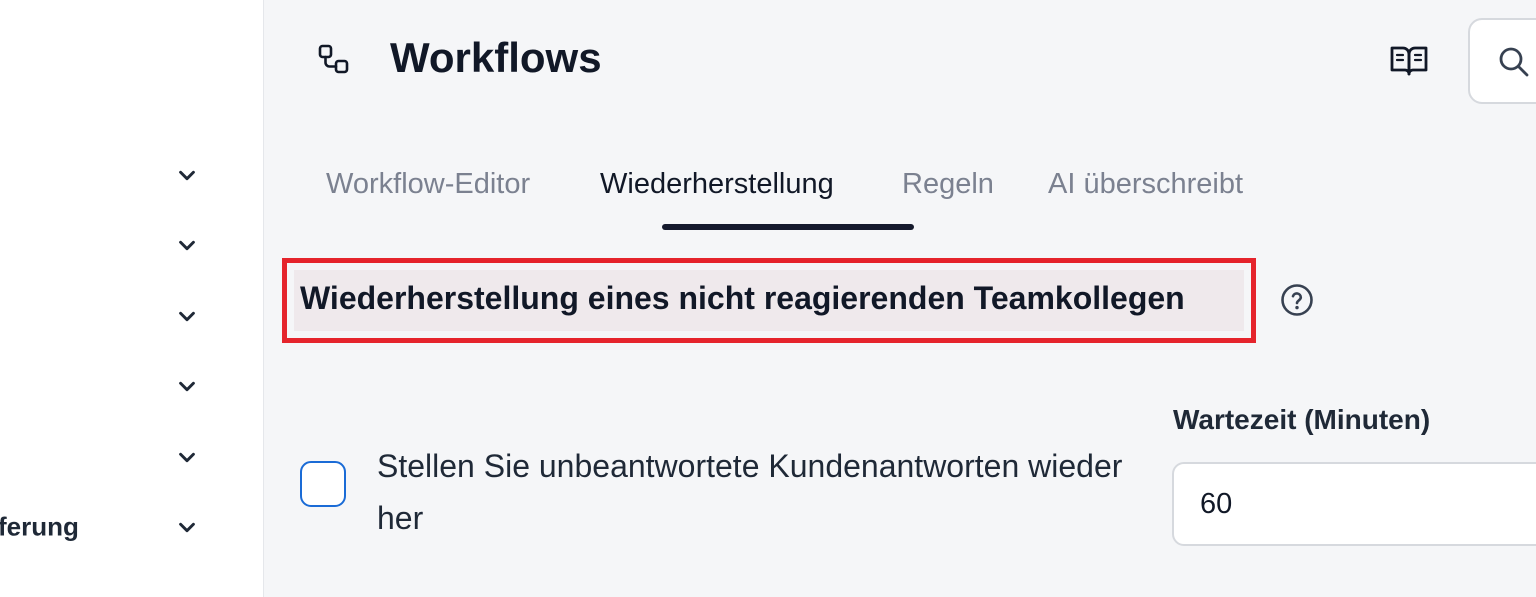 Image resolution: width=1536 pixels, height=597 pixels. I want to click on wait-time-input, so click(1354, 504).